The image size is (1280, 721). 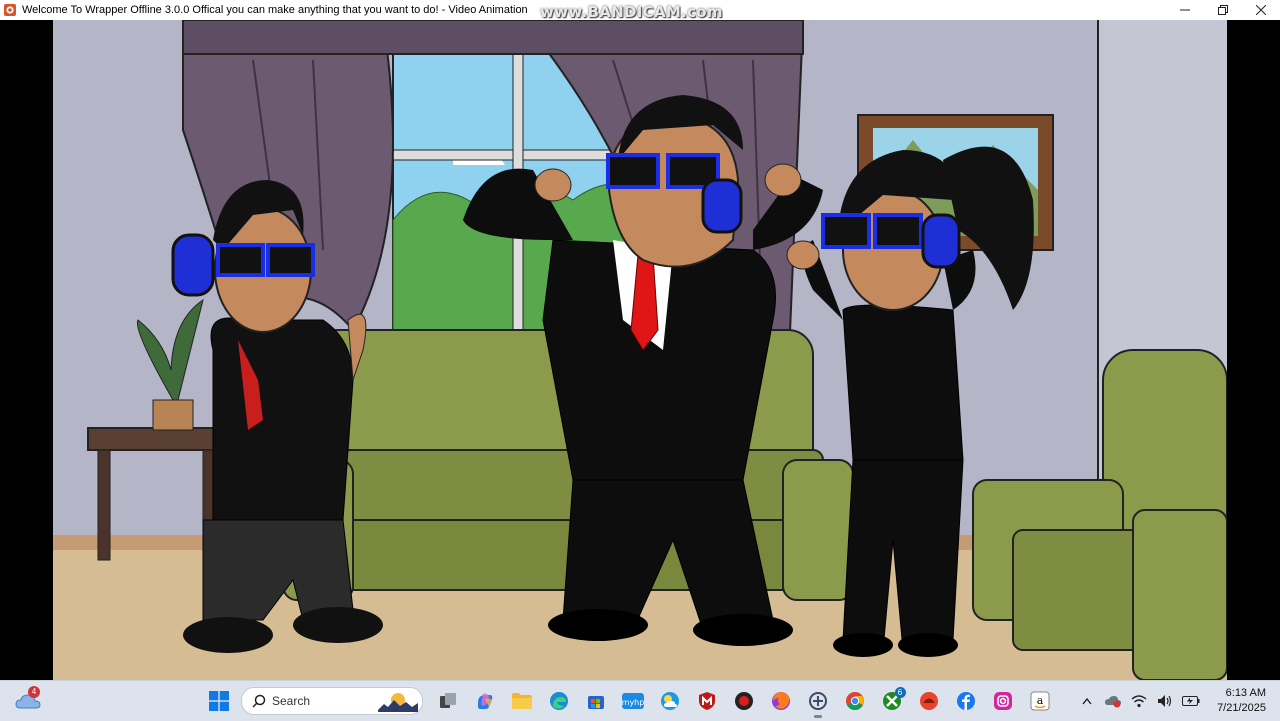 I want to click on task-view-button, so click(x=448, y=701).